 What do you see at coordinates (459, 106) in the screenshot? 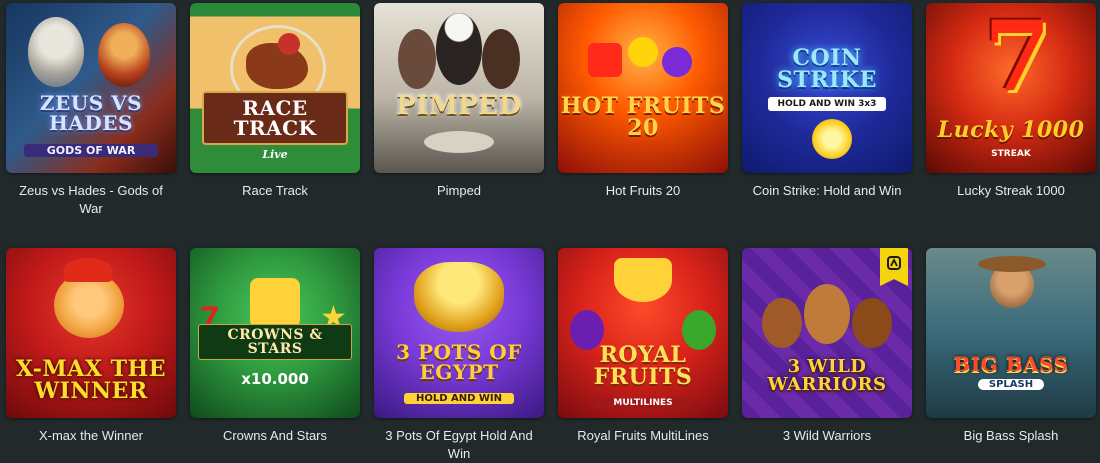
I see `game-logo-text: PIMPED` at bounding box center [459, 106].